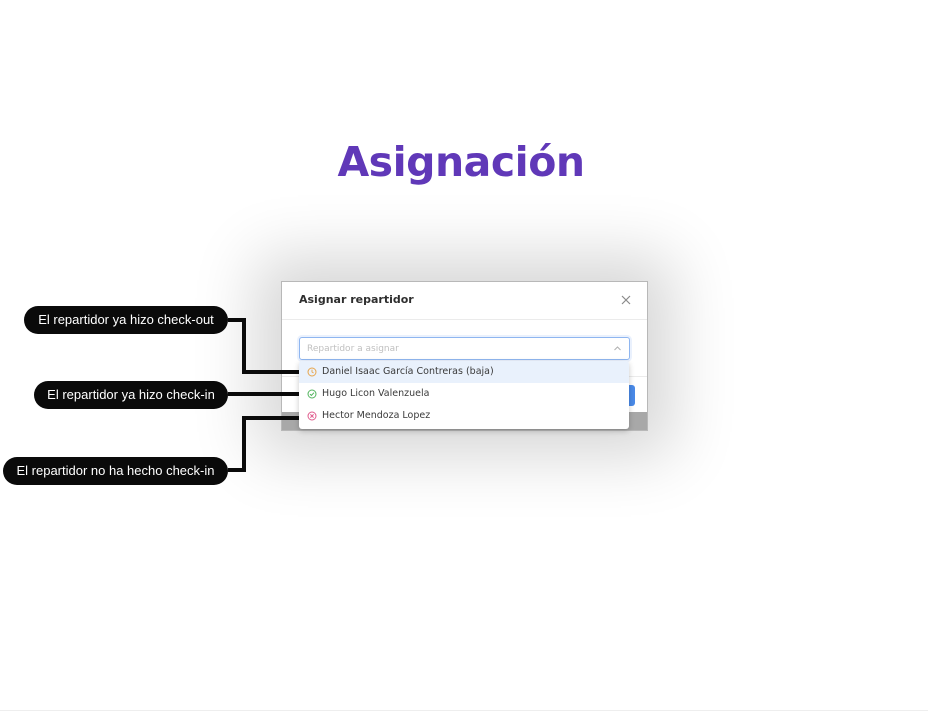  What do you see at coordinates (464, 301) in the screenshot?
I see `modal-header: Asignar repartidor` at bounding box center [464, 301].